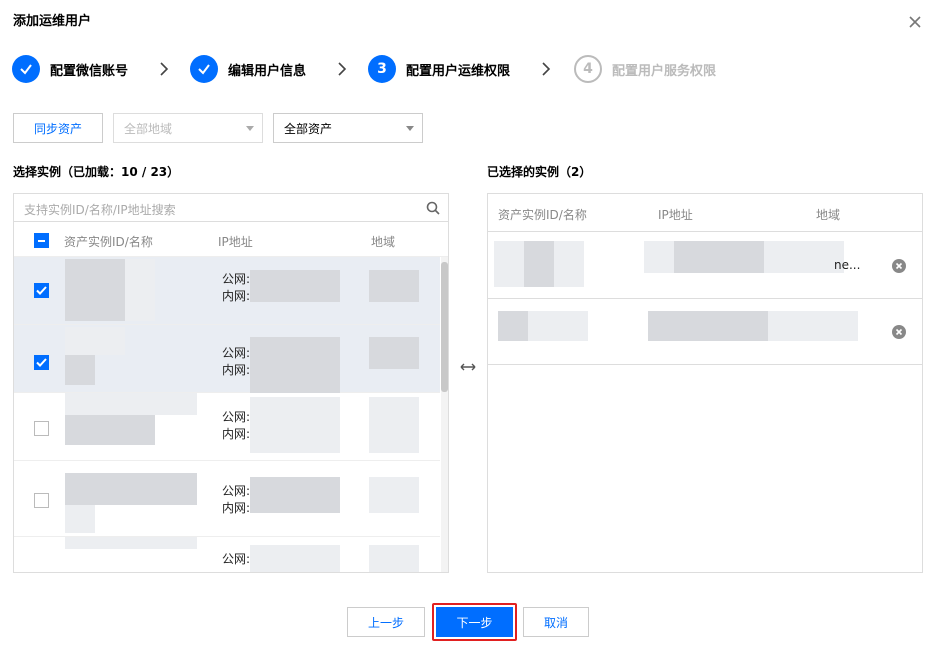  I want to click on right-panel-title: 已选择的实例（2）, so click(539, 172).